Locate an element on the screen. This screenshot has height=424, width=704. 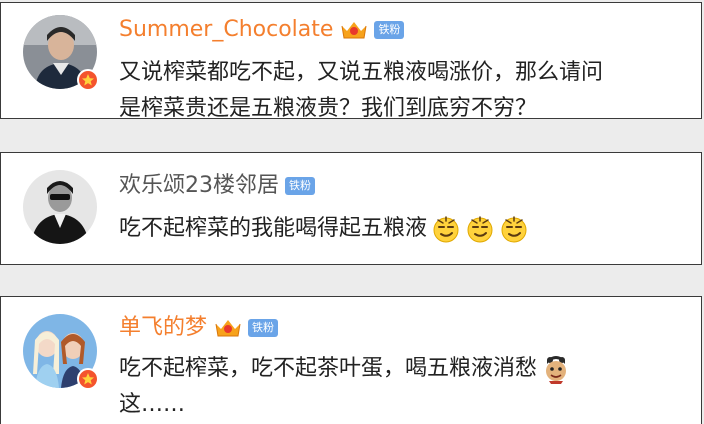
comment-line-wrap: 吃不起榨菜，吃不起茶叶蛋，喝五粮液消愁 is located at coordinates (399, 369).